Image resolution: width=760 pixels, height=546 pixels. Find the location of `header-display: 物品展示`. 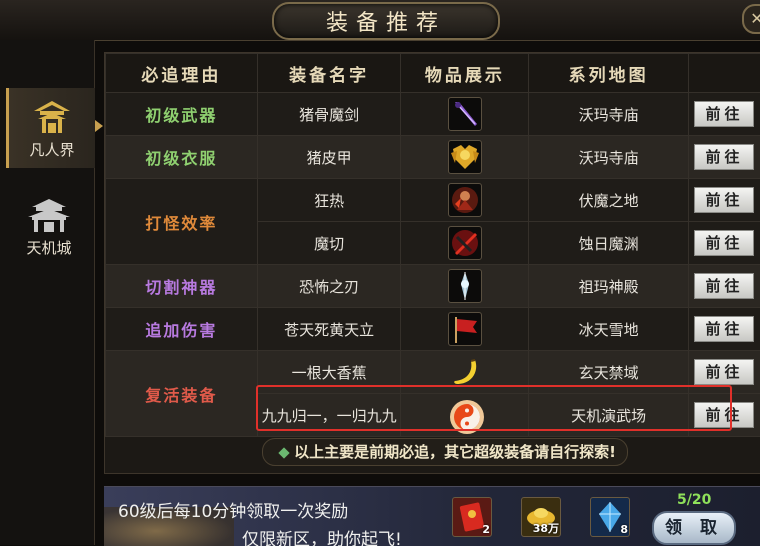

header-display: 物品展示 is located at coordinates (465, 73).